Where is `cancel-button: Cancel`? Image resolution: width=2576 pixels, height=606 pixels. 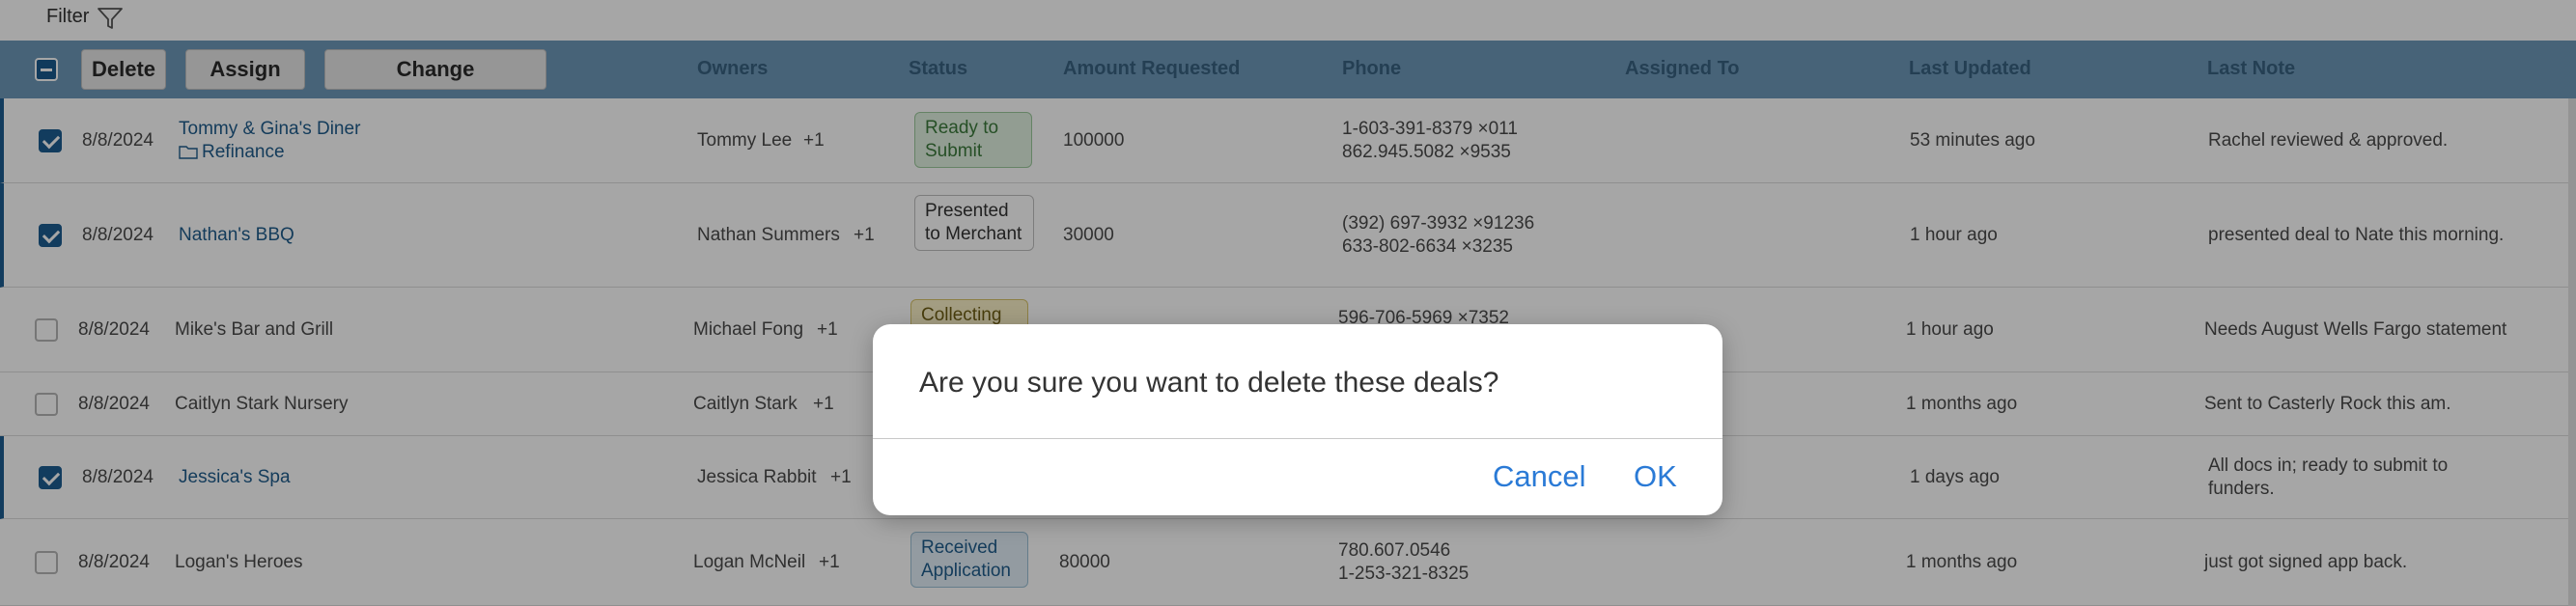 cancel-button: Cancel is located at coordinates (1540, 477).